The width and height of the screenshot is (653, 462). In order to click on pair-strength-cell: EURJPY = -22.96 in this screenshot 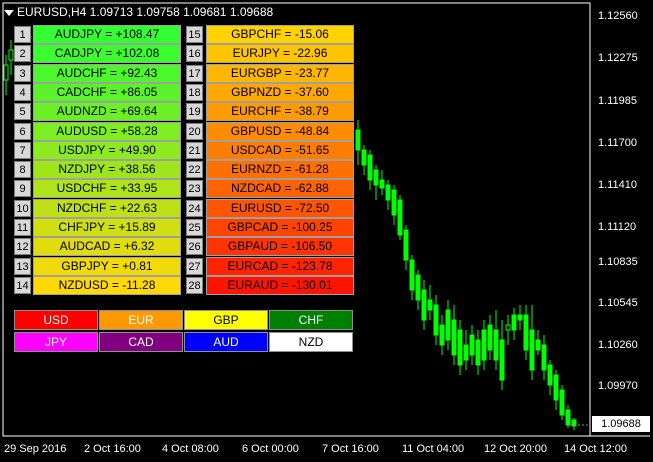, I will do `click(280, 54)`.